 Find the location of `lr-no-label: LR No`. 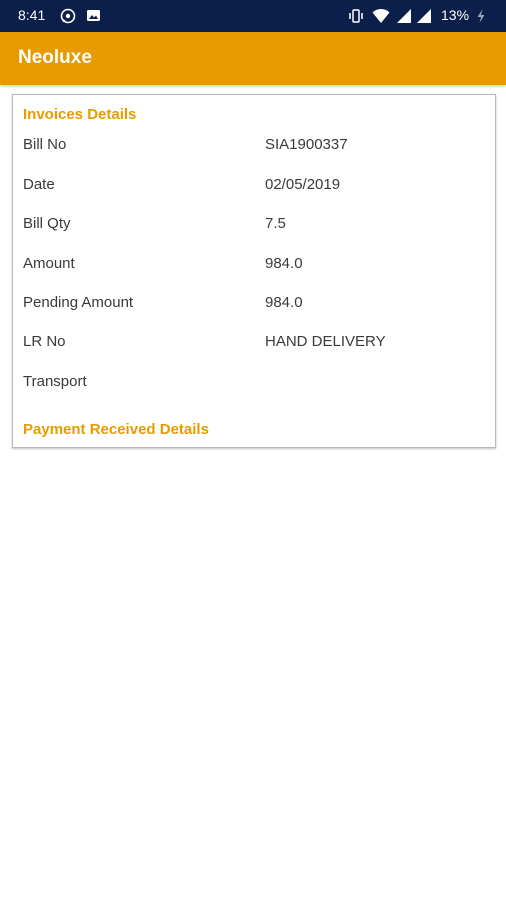

lr-no-label: LR No is located at coordinates (44, 341).